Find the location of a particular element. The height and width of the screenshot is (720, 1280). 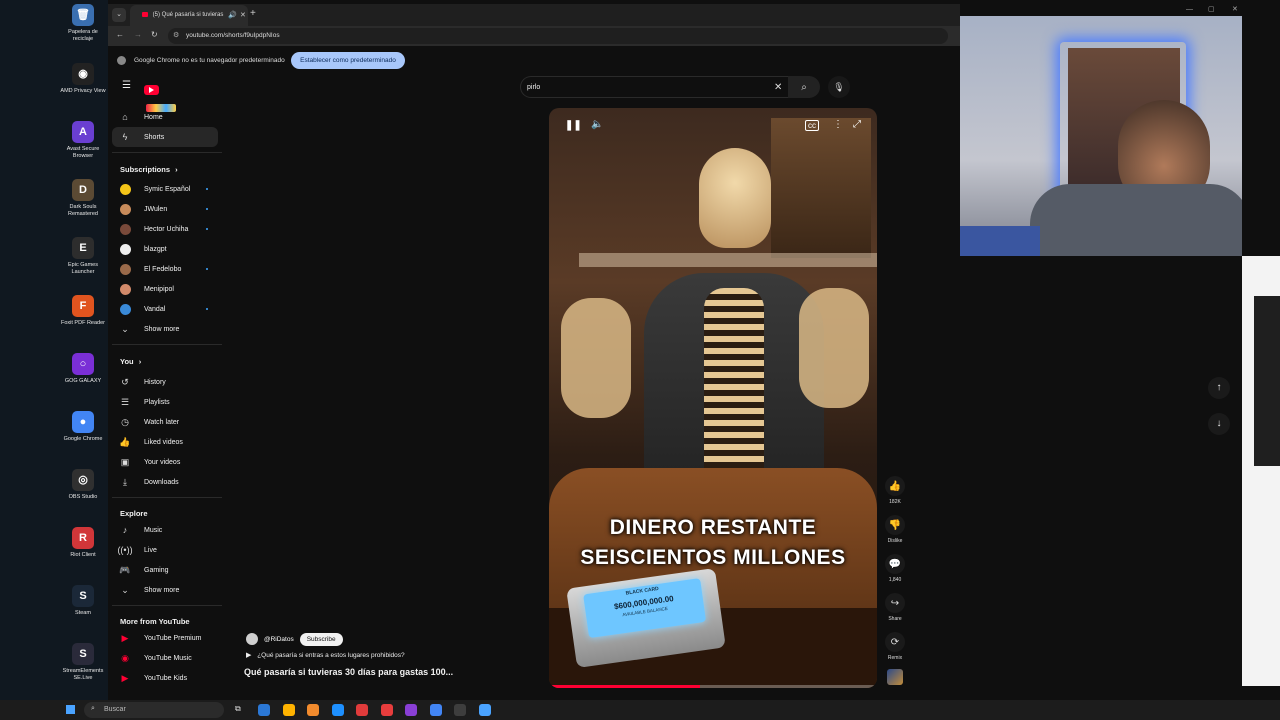

sidebar-item-youtube-music: ◉ YouTube Music is located at coordinates (165, 658).